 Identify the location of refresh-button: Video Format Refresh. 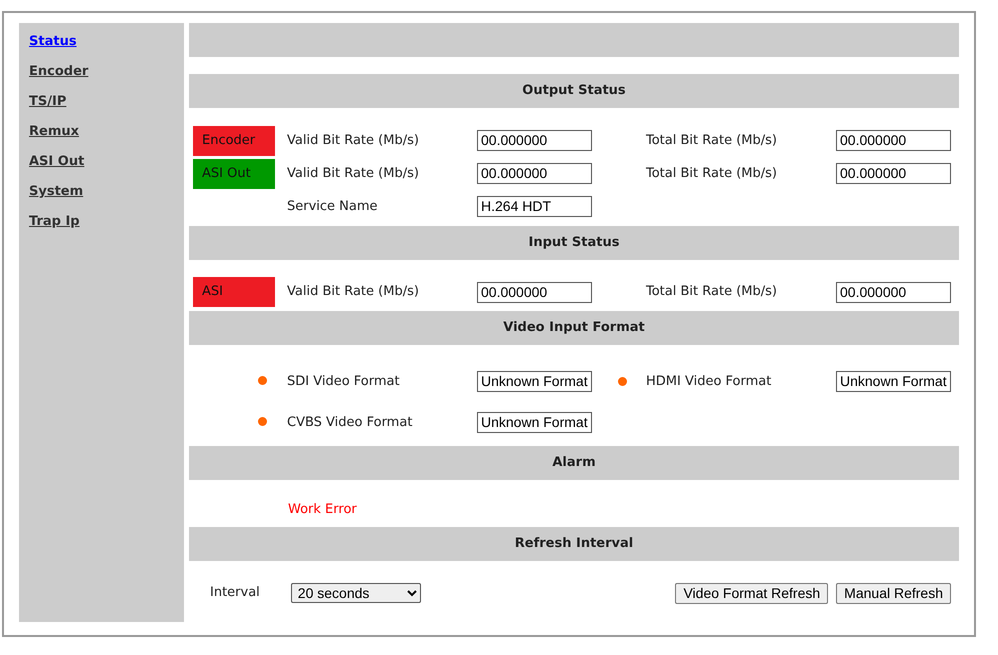
(751, 593).